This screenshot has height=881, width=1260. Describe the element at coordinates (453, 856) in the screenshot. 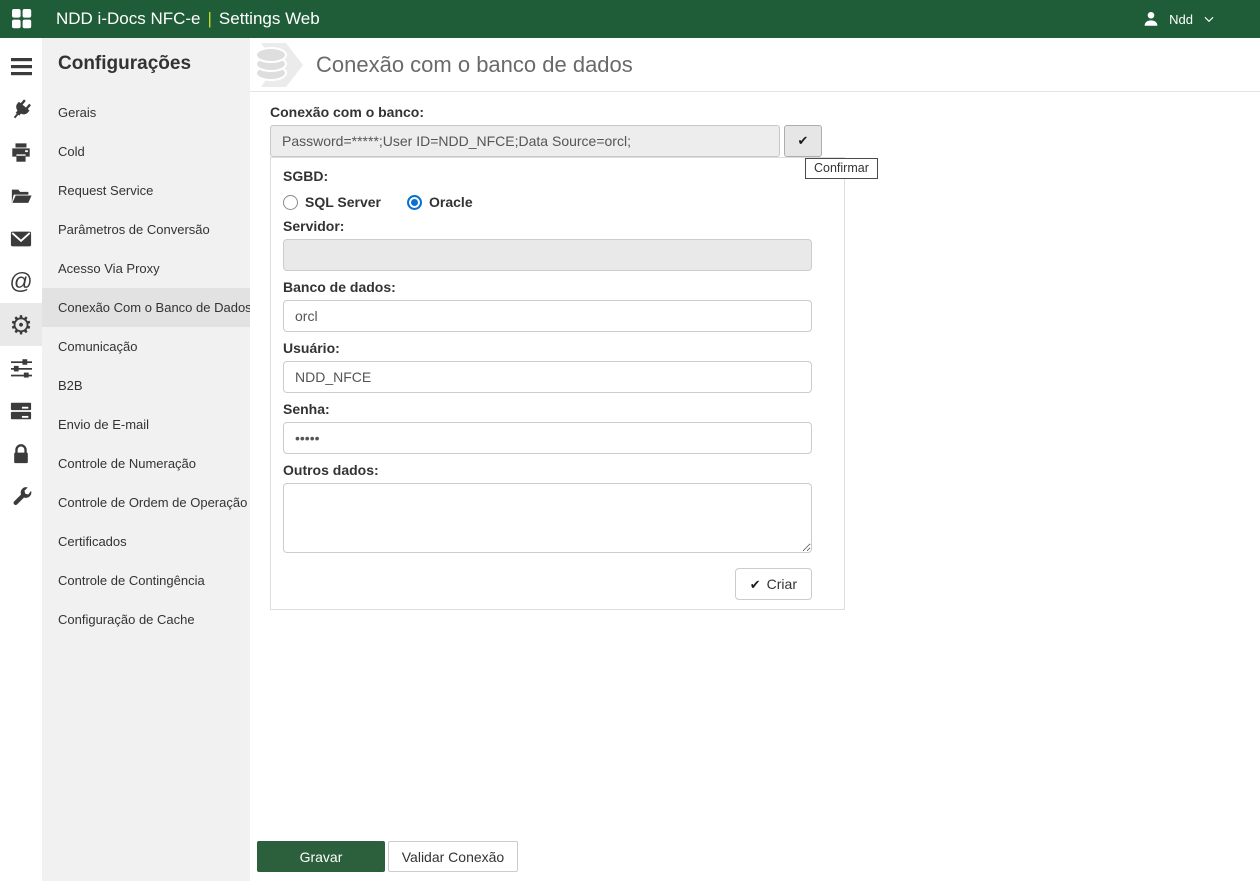

I see `validar-conexao-button: Validar Conexão` at that location.